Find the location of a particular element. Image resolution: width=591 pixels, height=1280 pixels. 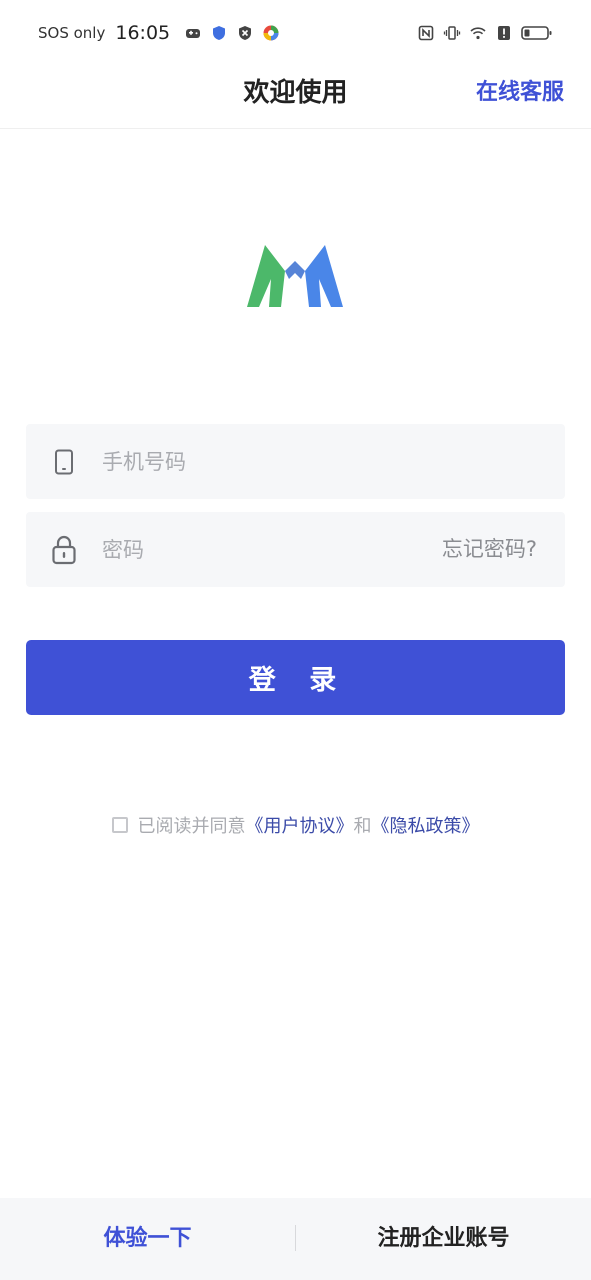

register-company-button: 注册企业账号 is located at coordinates (443, 1239).